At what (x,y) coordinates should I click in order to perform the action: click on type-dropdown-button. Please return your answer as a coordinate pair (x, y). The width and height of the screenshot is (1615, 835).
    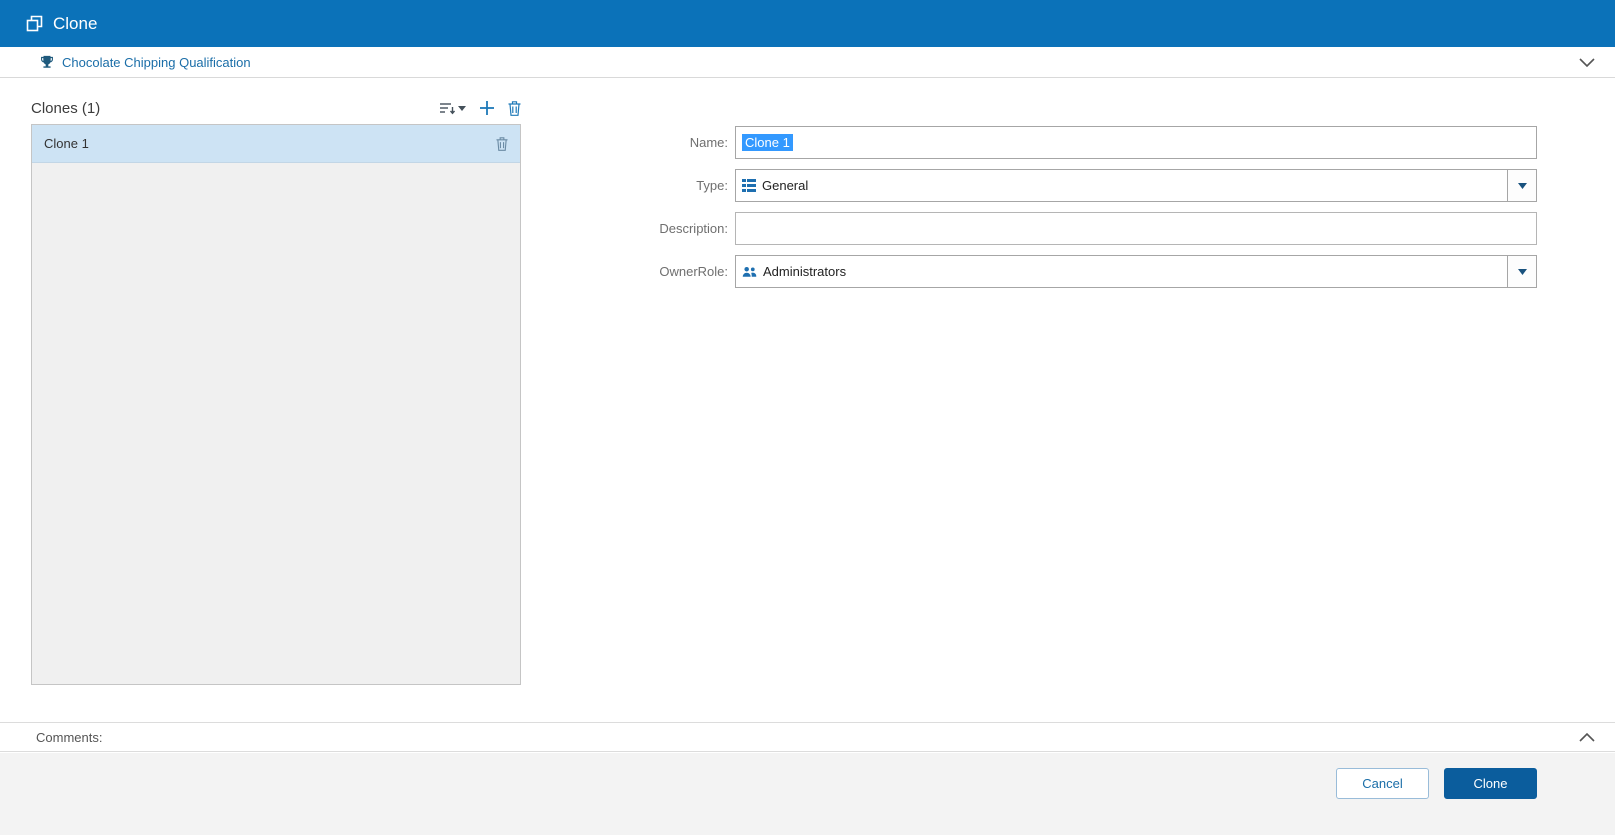
    Looking at the image, I should click on (1522, 185).